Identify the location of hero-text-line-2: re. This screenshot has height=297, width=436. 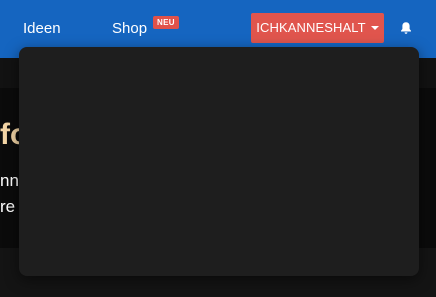
(8, 206).